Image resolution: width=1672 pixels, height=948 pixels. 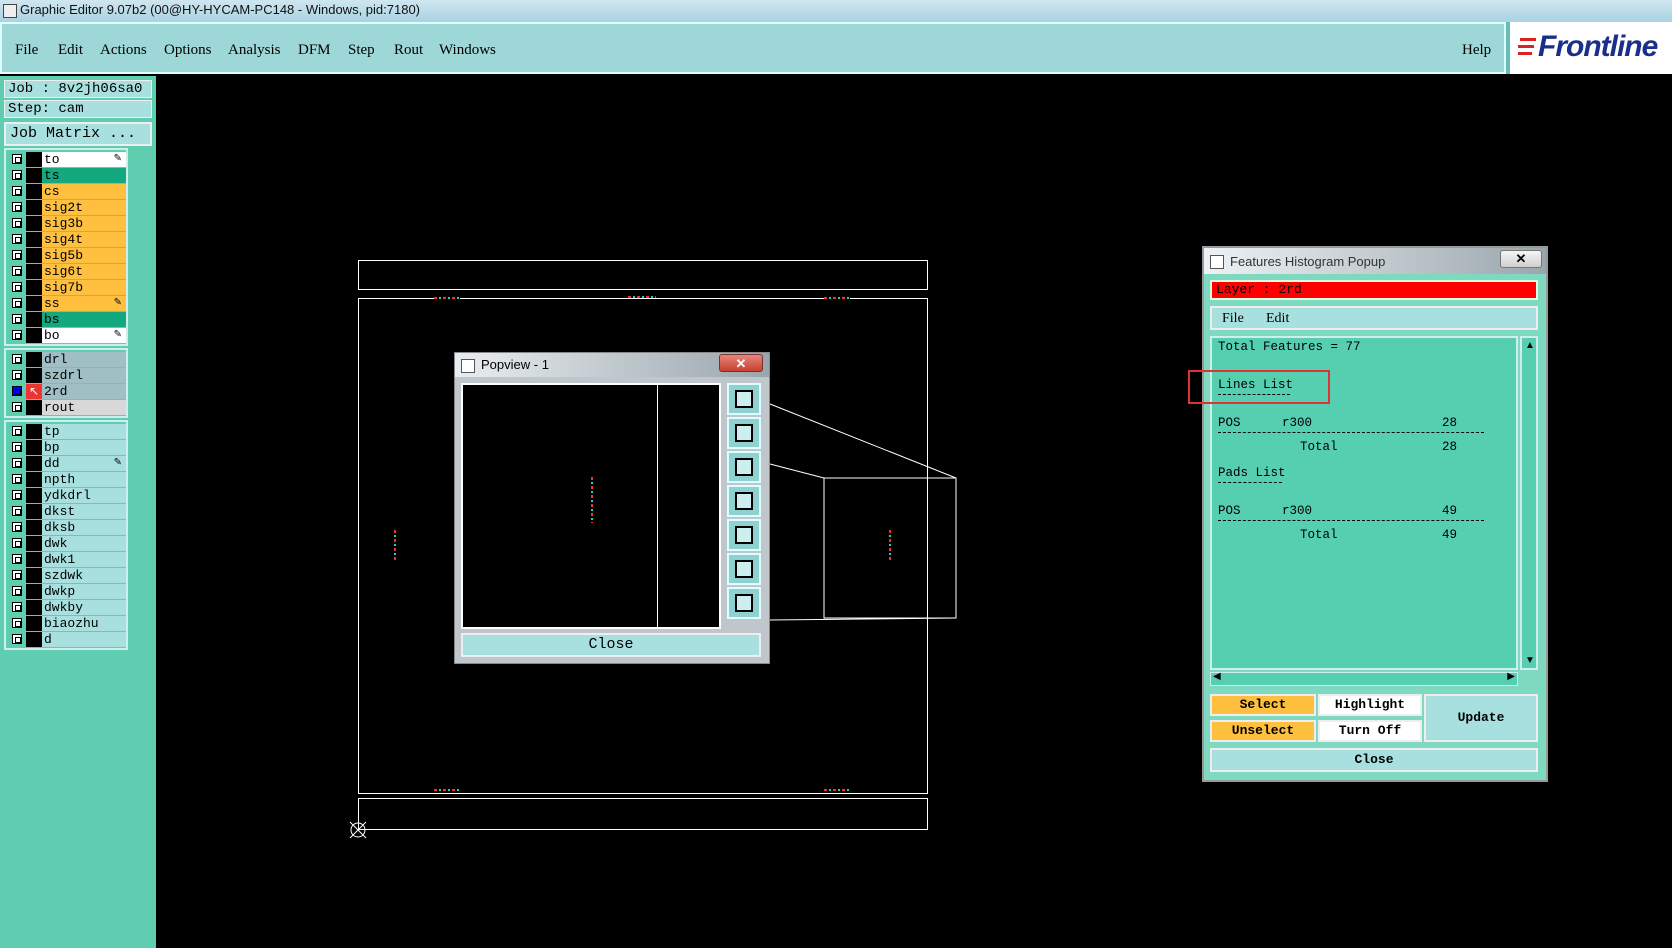 What do you see at coordinates (1370, 705) in the screenshot?
I see `highlight-button: Highlight` at bounding box center [1370, 705].